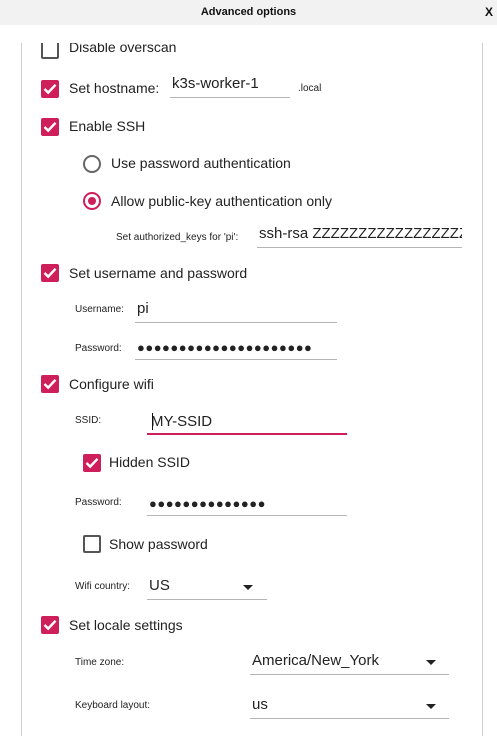 This screenshot has height=736, width=497. I want to click on ssid-input: MY-SSID, so click(247, 422).